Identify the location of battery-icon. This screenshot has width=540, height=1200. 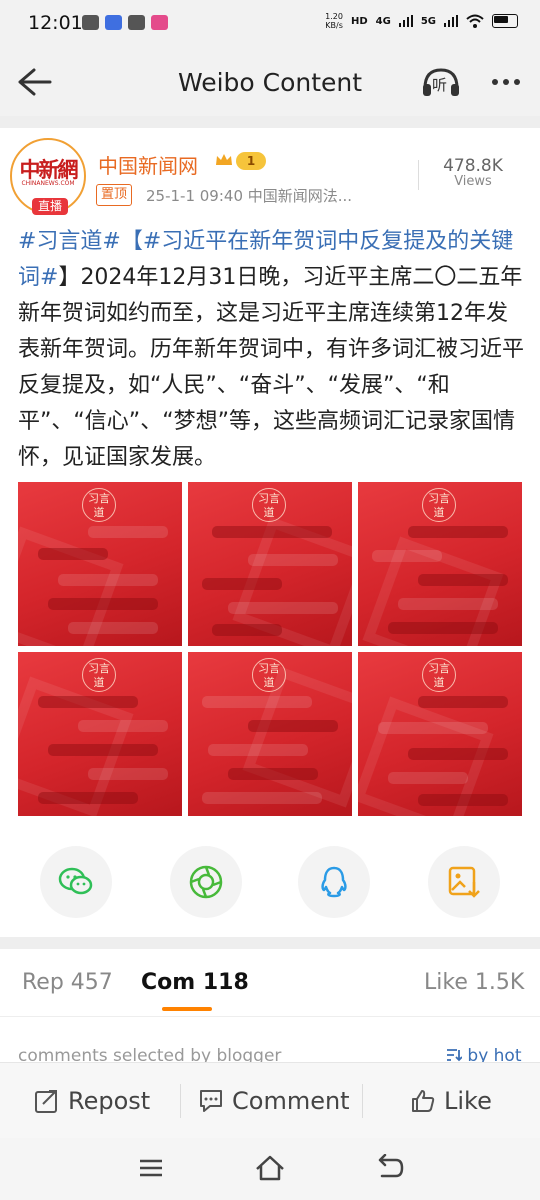
(505, 21).